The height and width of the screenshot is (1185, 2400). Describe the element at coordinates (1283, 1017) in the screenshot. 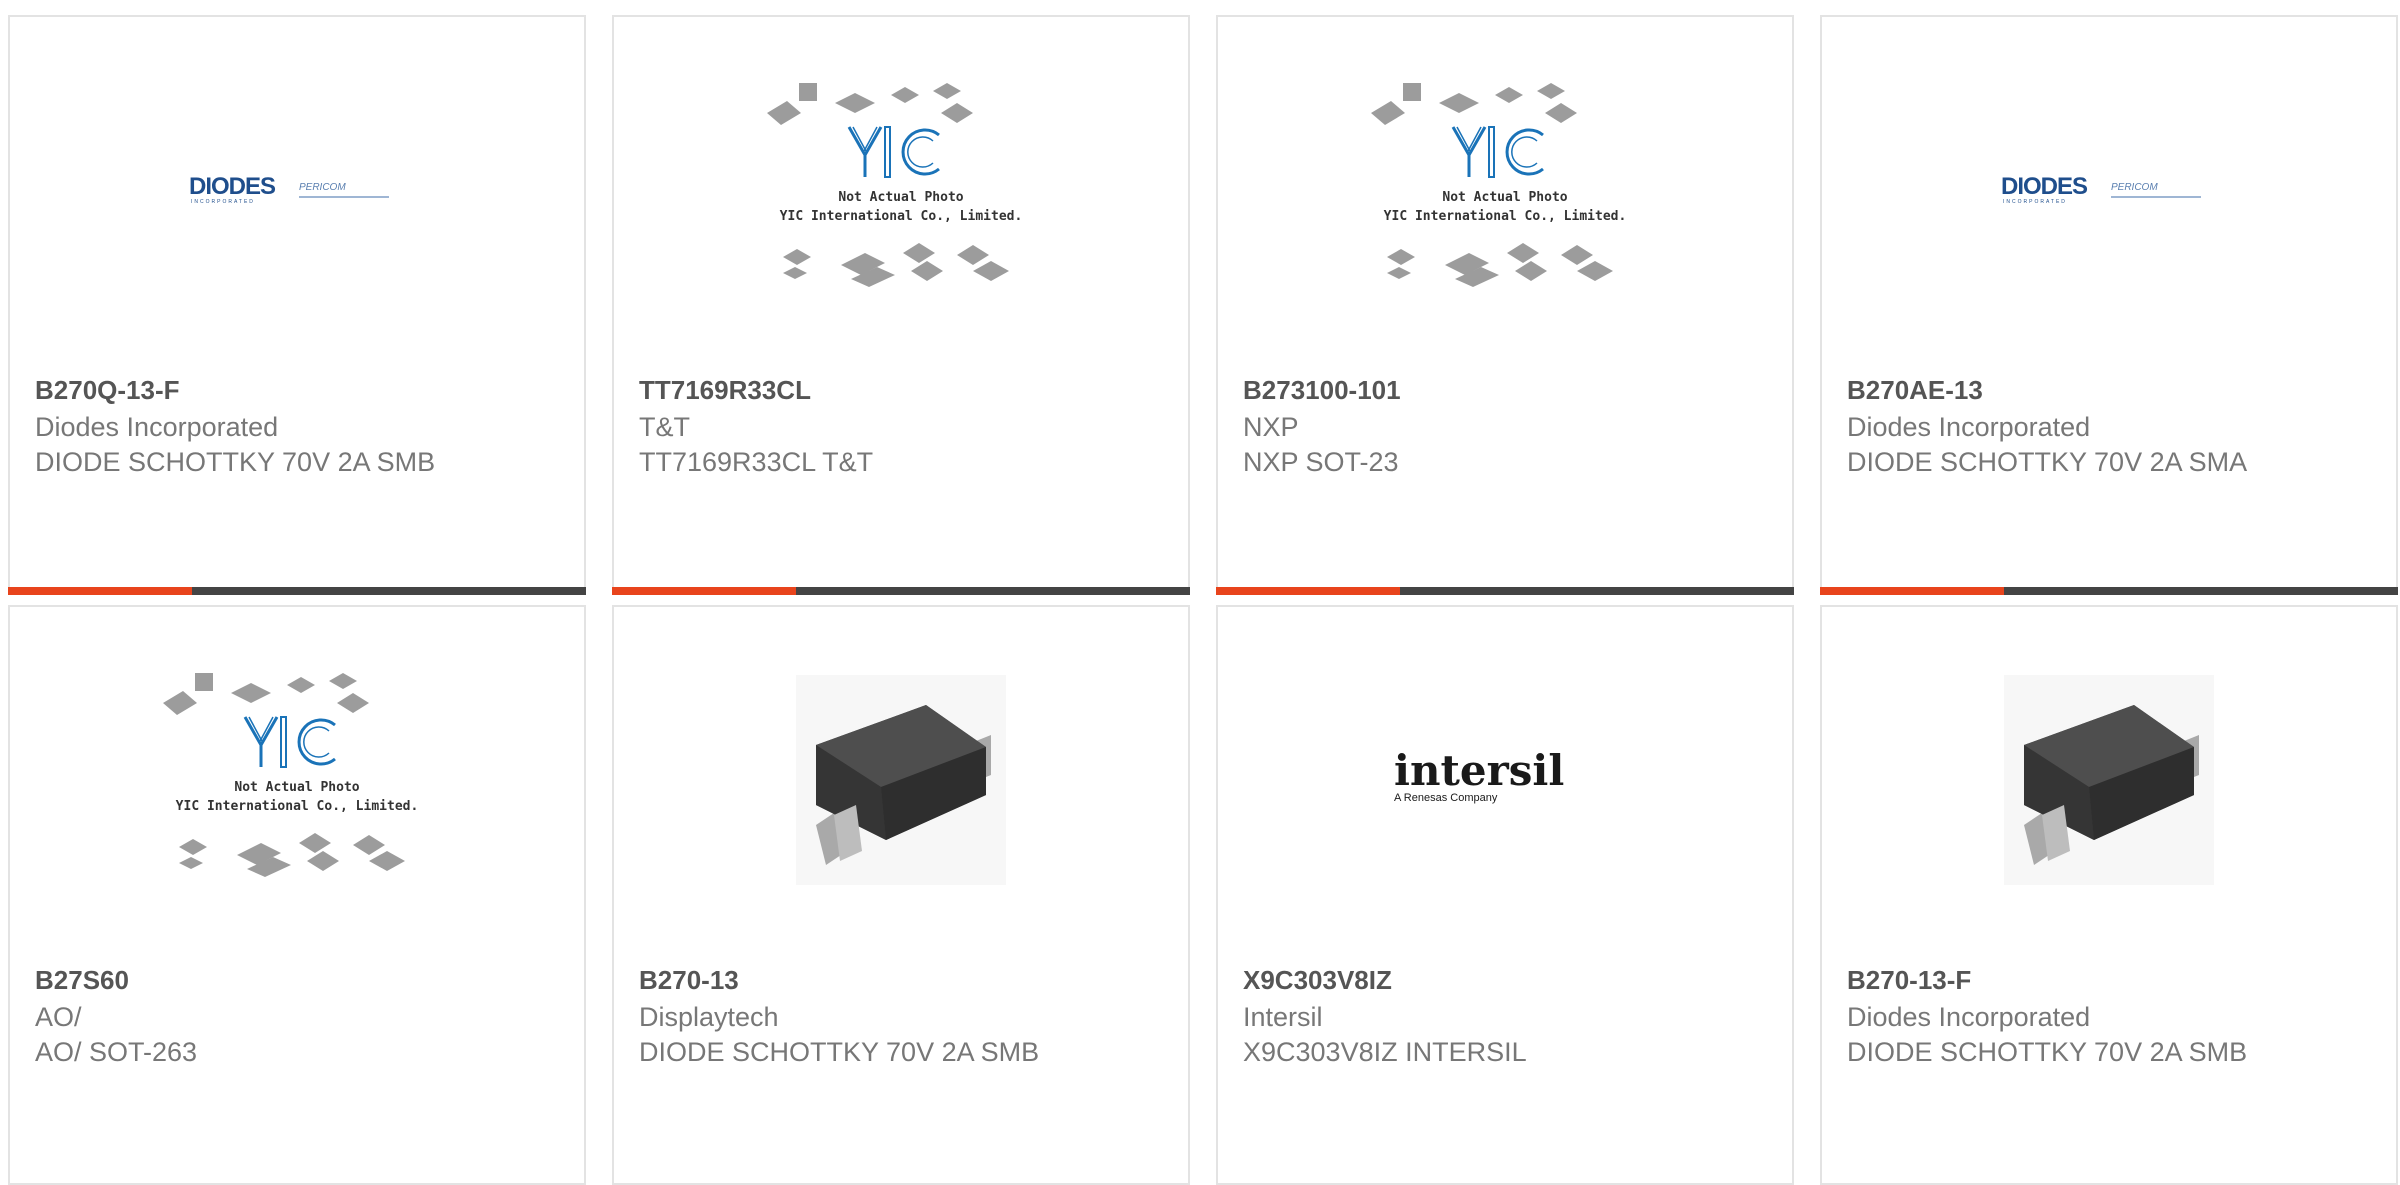

I see `manufacturer-label: Intersil` at that location.